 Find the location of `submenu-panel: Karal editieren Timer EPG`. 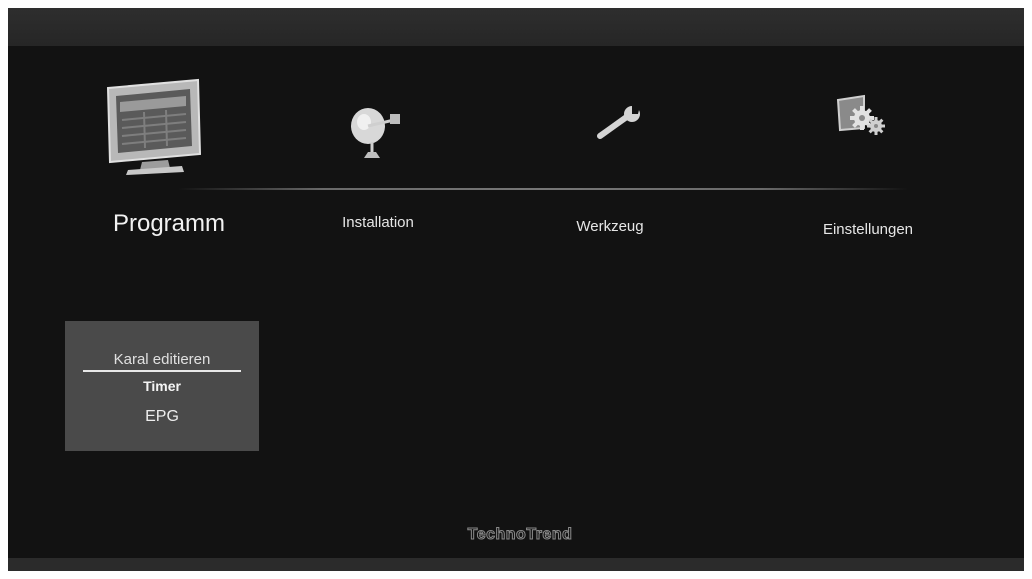

submenu-panel: Karal editieren Timer EPG is located at coordinates (162, 386).